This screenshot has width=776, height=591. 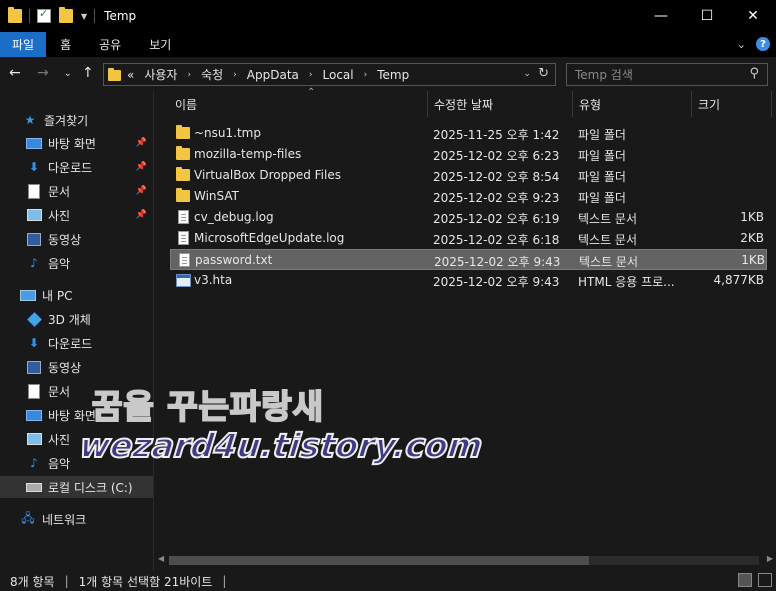 I want to click on search-icon: ⚲, so click(x=754, y=73).